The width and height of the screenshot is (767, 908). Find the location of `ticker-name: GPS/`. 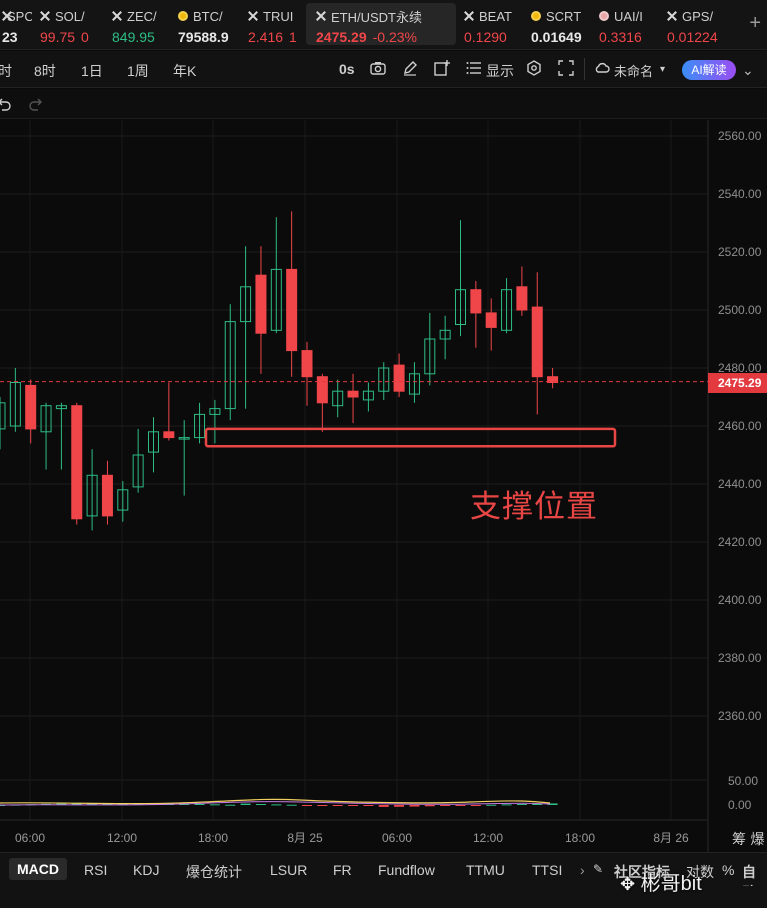

ticker-name: GPS/ is located at coordinates (694, 16).